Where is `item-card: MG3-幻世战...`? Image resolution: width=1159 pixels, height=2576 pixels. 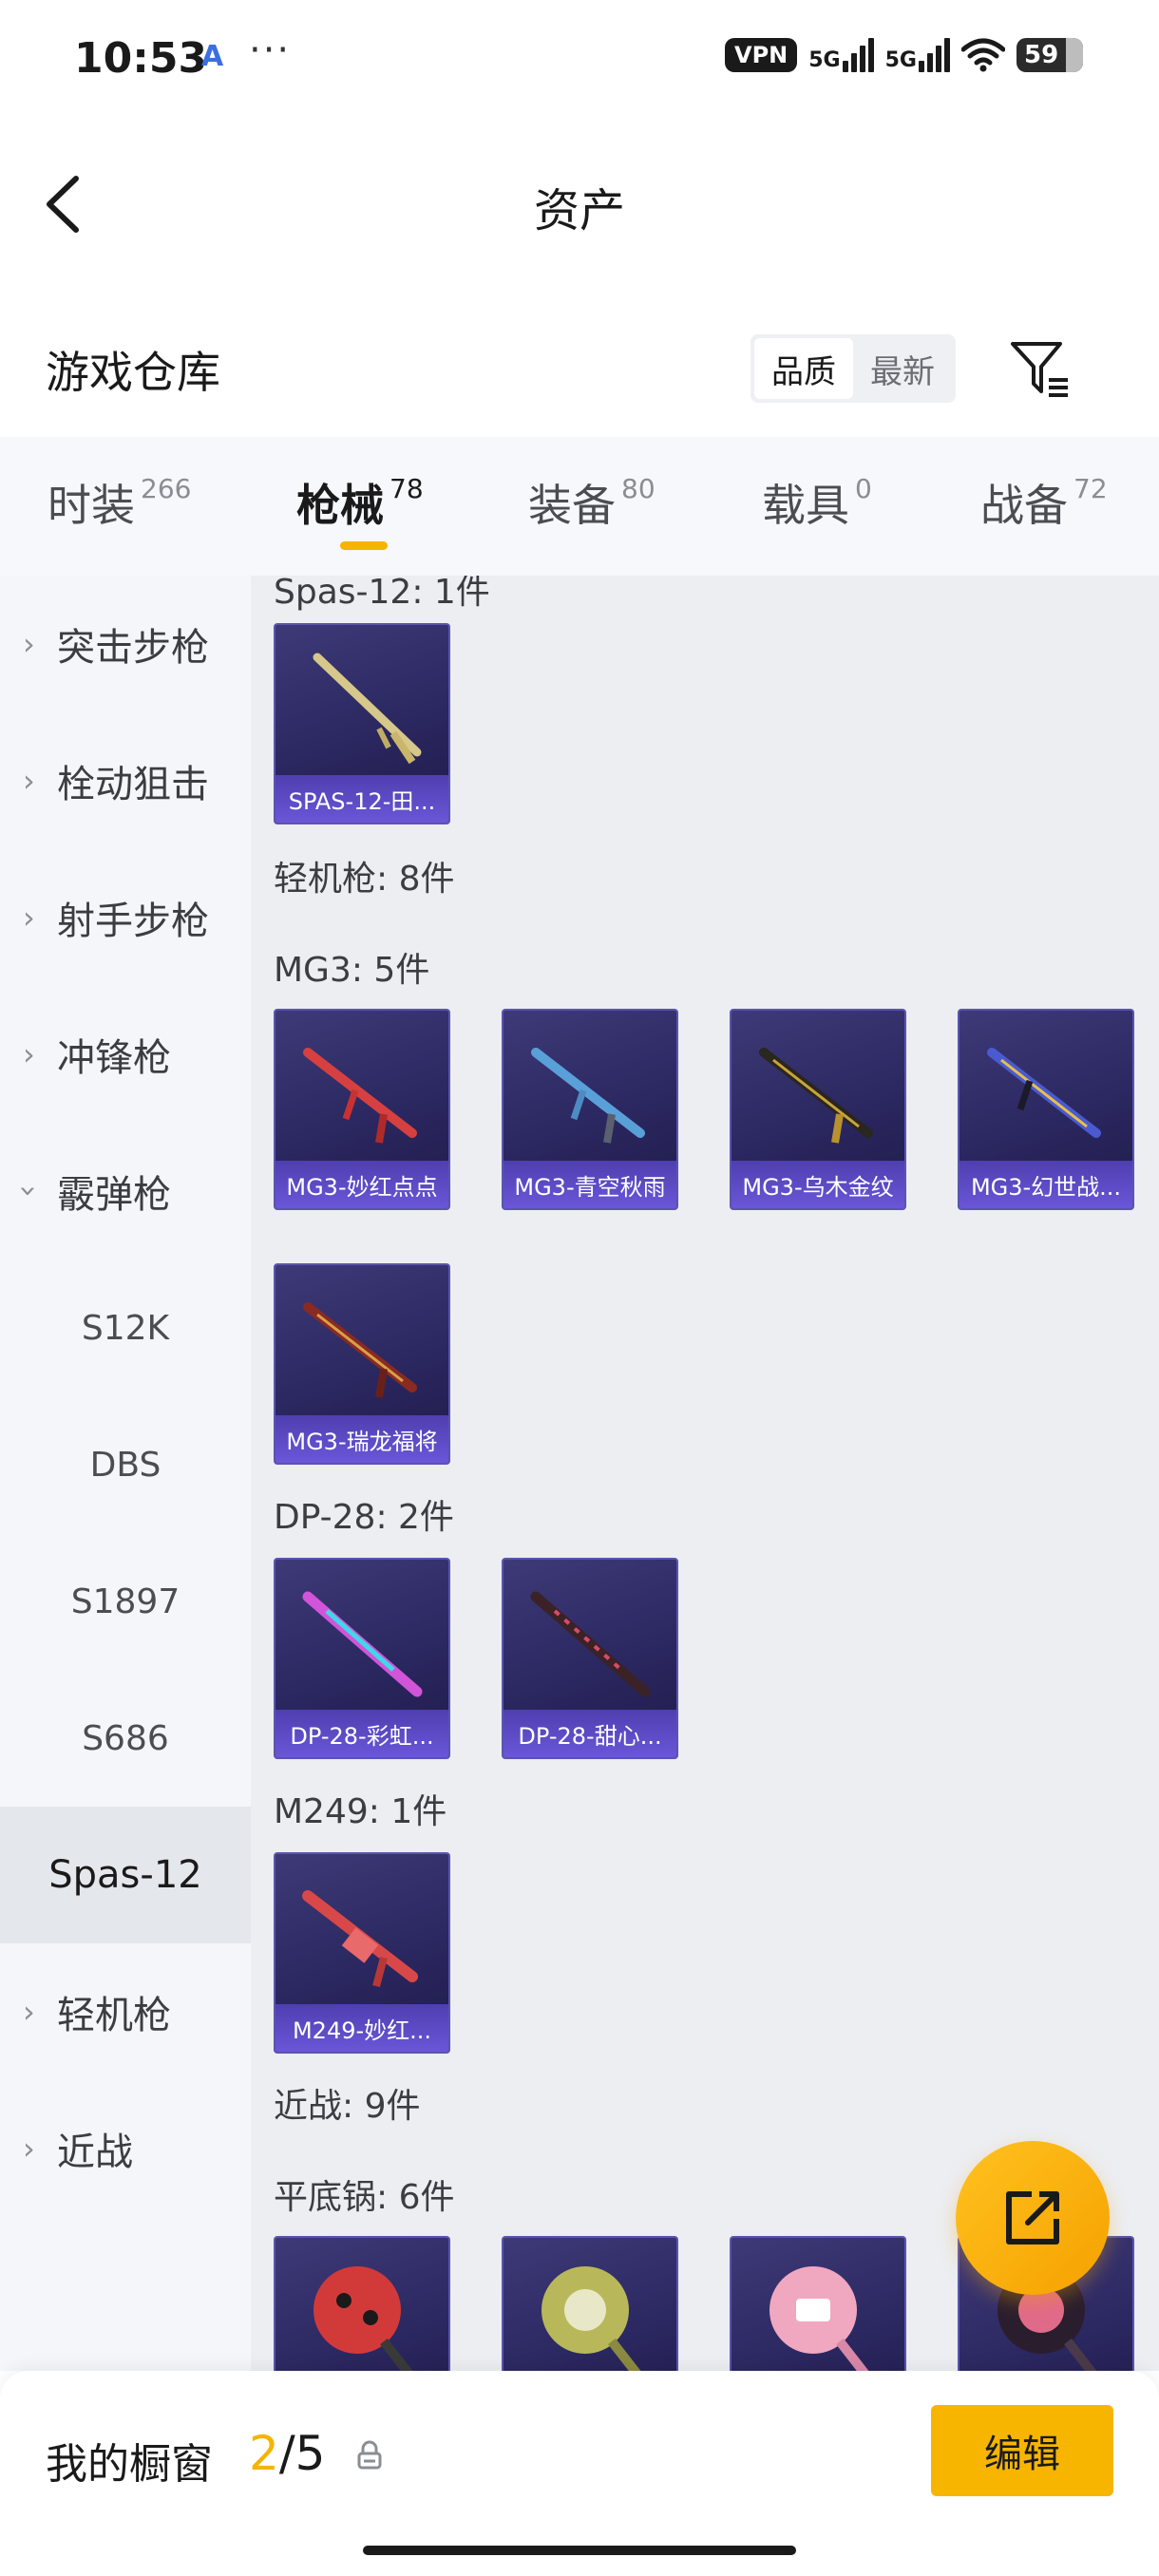
item-card: MG3-幻世战... is located at coordinates (1046, 1109).